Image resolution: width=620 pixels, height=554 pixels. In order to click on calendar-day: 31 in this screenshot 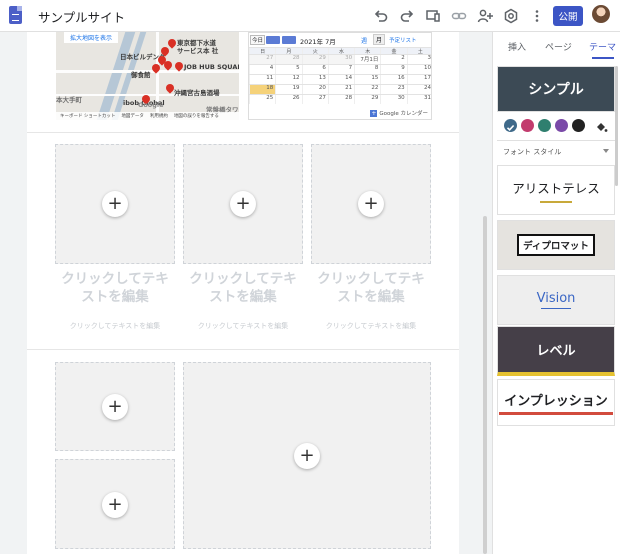, I will do `click(418, 99)`.